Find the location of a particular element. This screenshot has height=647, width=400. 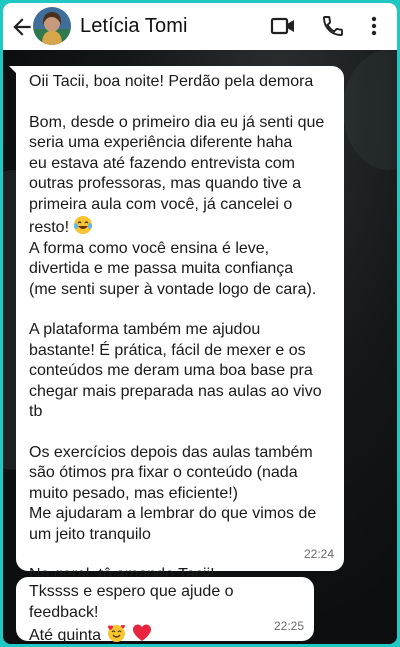

message-line: Tkssss e espero que ajude o feedback! is located at coordinates (131, 602).